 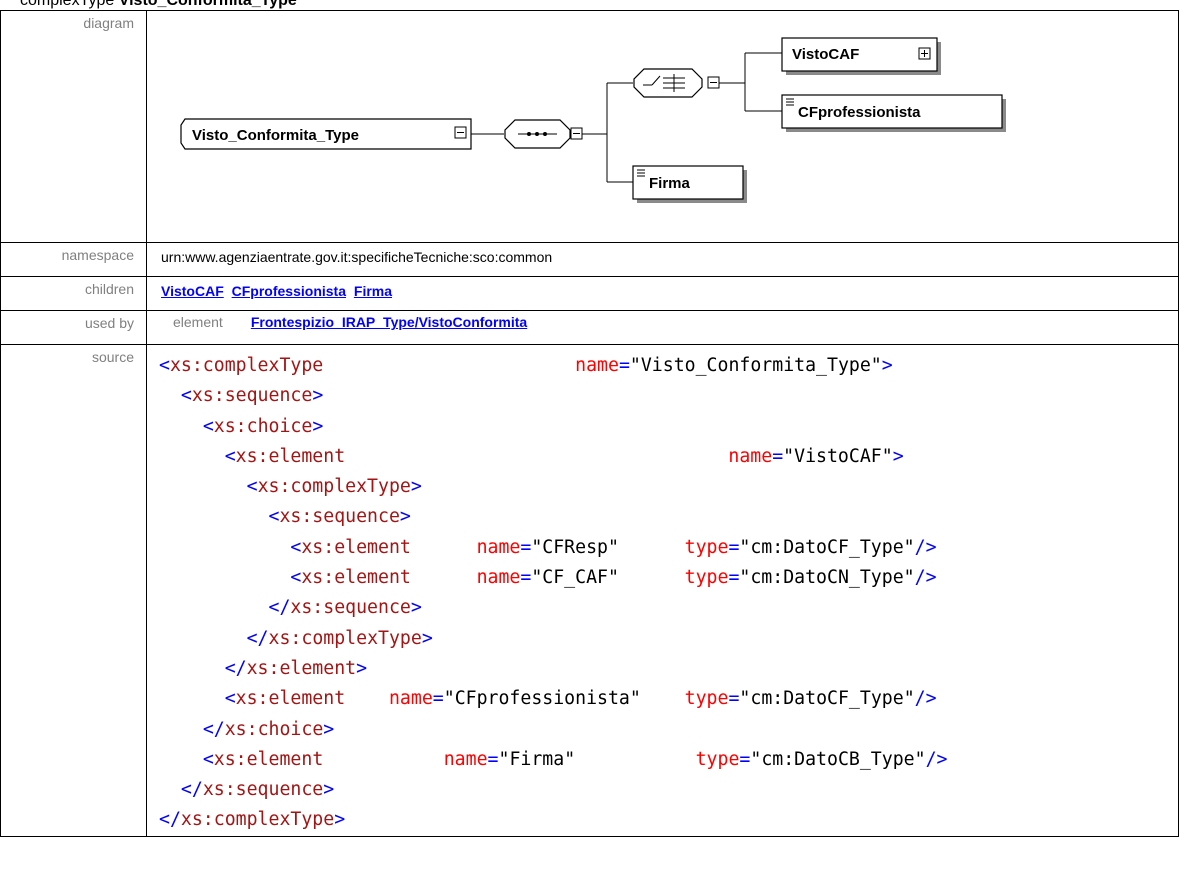 What do you see at coordinates (543, 134) in the screenshot?
I see `sequence-compositor` at bounding box center [543, 134].